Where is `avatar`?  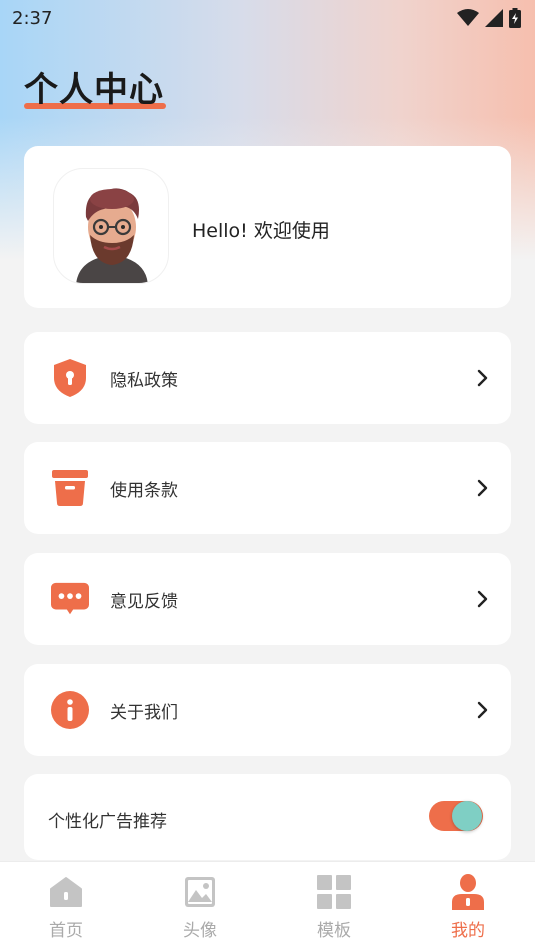
avatar is located at coordinates (111, 226).